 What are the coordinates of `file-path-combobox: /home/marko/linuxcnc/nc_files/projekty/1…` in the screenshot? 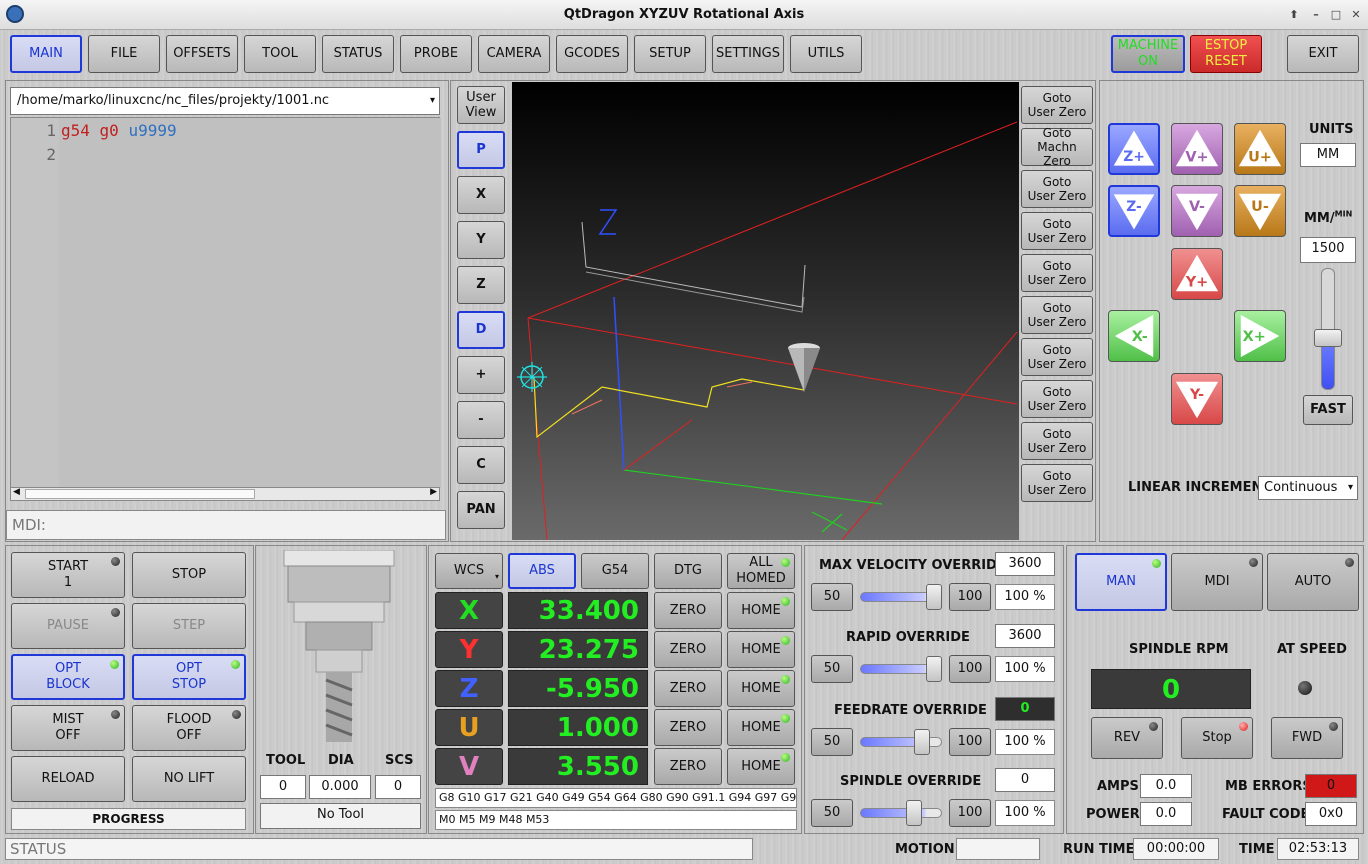 It's located at (225, 101).